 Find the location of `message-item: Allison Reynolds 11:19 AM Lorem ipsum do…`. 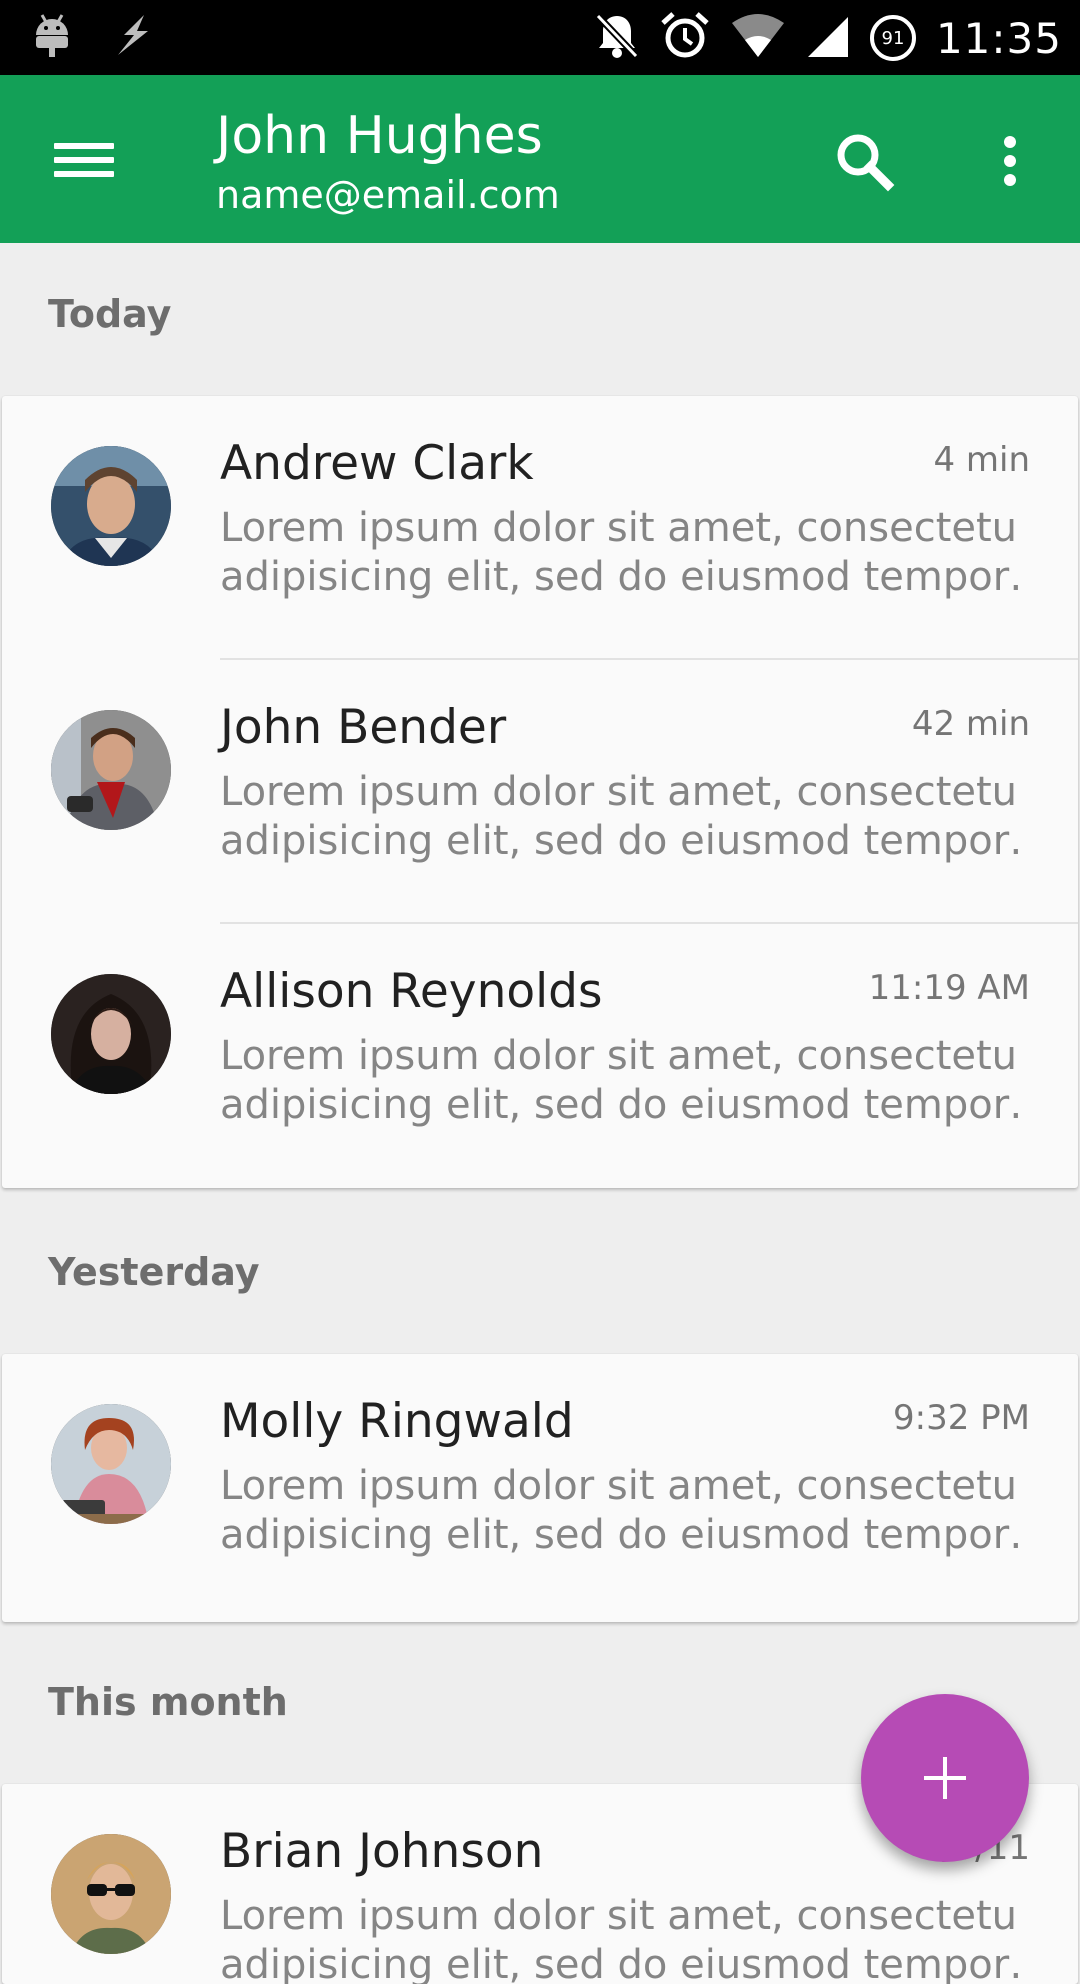

message-item: Allison Reynolds 11:19 AM Lorem ipsum do… is located at coordinates (540, 1056).